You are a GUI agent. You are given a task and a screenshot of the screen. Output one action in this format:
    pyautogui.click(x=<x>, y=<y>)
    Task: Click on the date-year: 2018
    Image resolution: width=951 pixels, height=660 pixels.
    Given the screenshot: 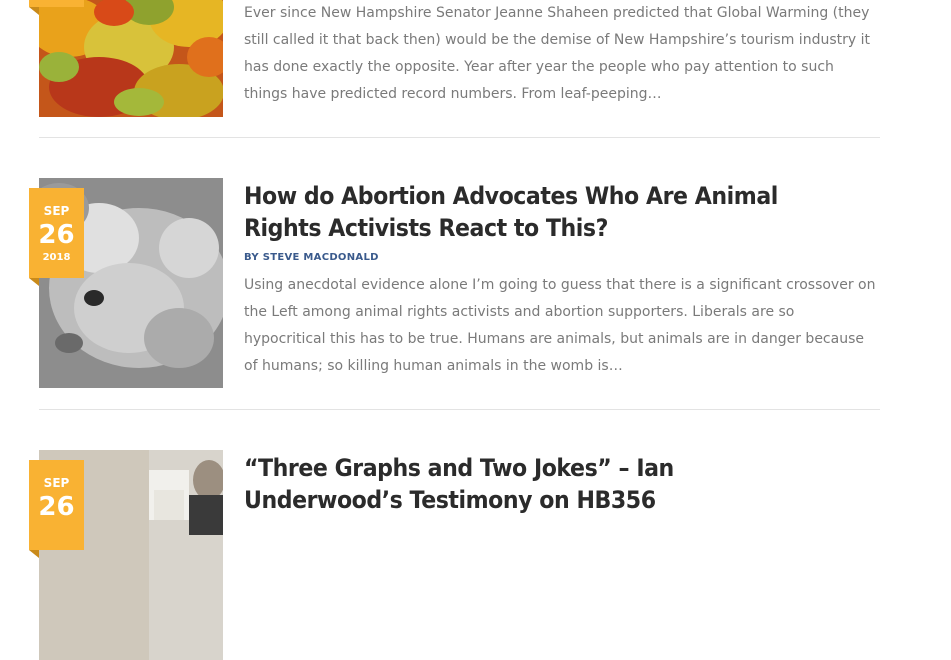 What is the action you would take?
    pyautogui.click(x=56, y=257)
    